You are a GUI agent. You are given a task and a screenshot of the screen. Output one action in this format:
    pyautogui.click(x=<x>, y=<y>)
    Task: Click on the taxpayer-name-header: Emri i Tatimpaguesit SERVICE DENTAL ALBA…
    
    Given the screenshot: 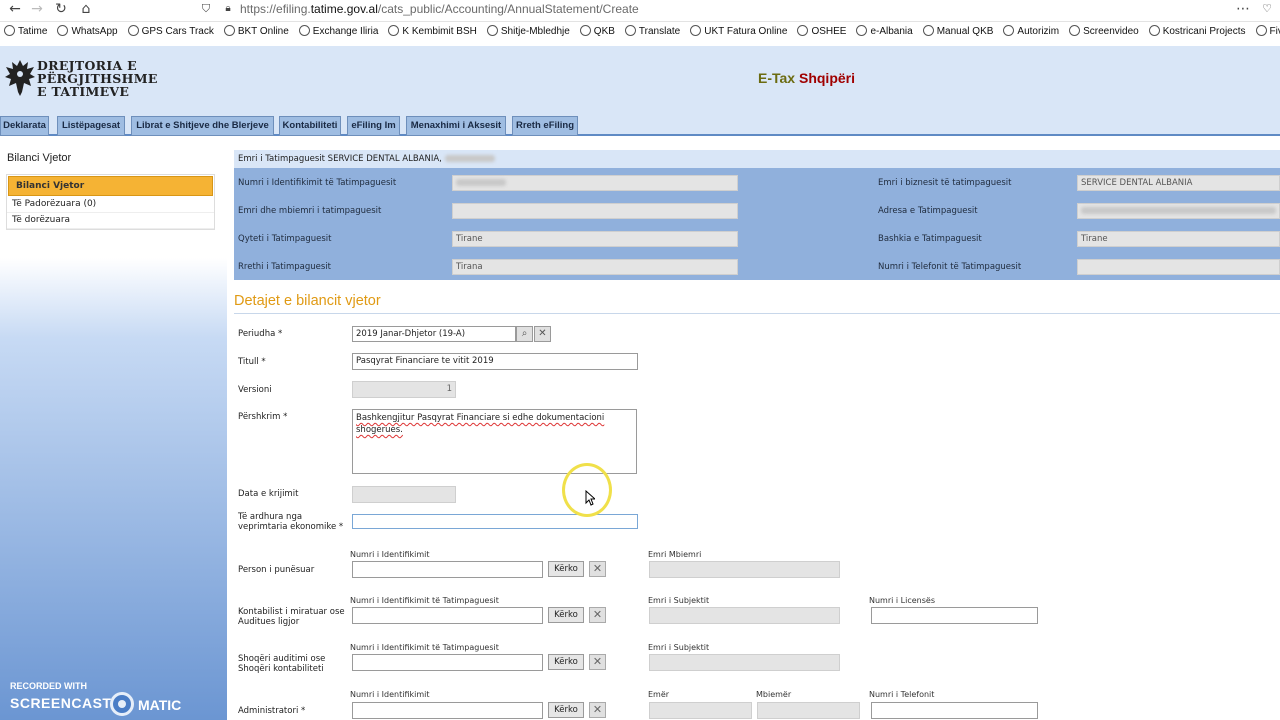 What is the action you would take?
    pyautogui.click(x=757, y=159)
    